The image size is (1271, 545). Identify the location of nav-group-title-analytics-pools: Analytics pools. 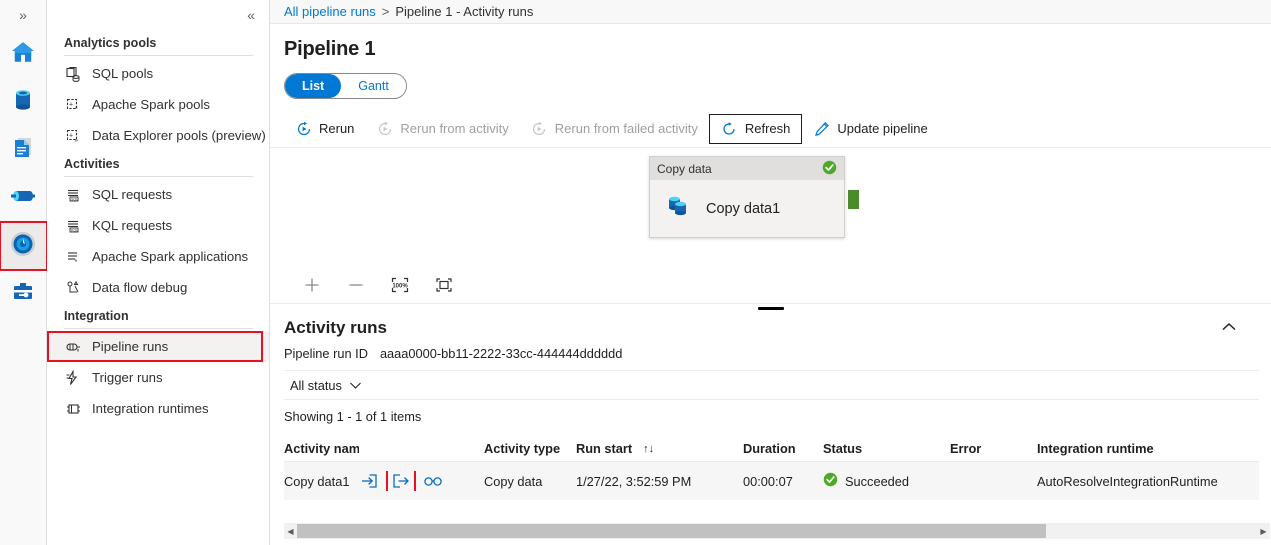
(110, 43).